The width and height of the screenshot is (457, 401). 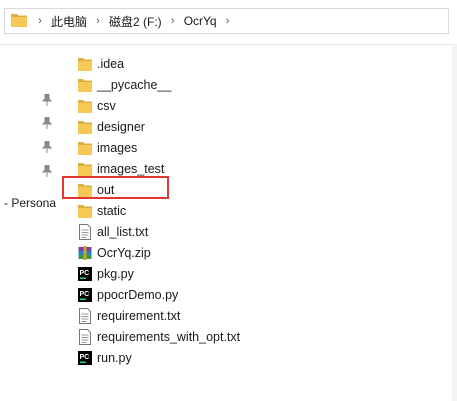 I want to click on file-name: requirements_with_opt.txt, so click(x=169, y=336).